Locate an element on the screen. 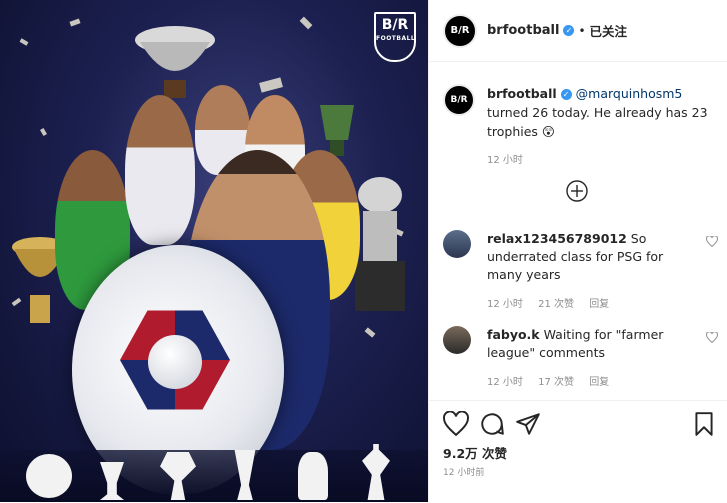 The height and width of the screenshot is (503, 727). trophy-strip is located at coordinates (214, 473).